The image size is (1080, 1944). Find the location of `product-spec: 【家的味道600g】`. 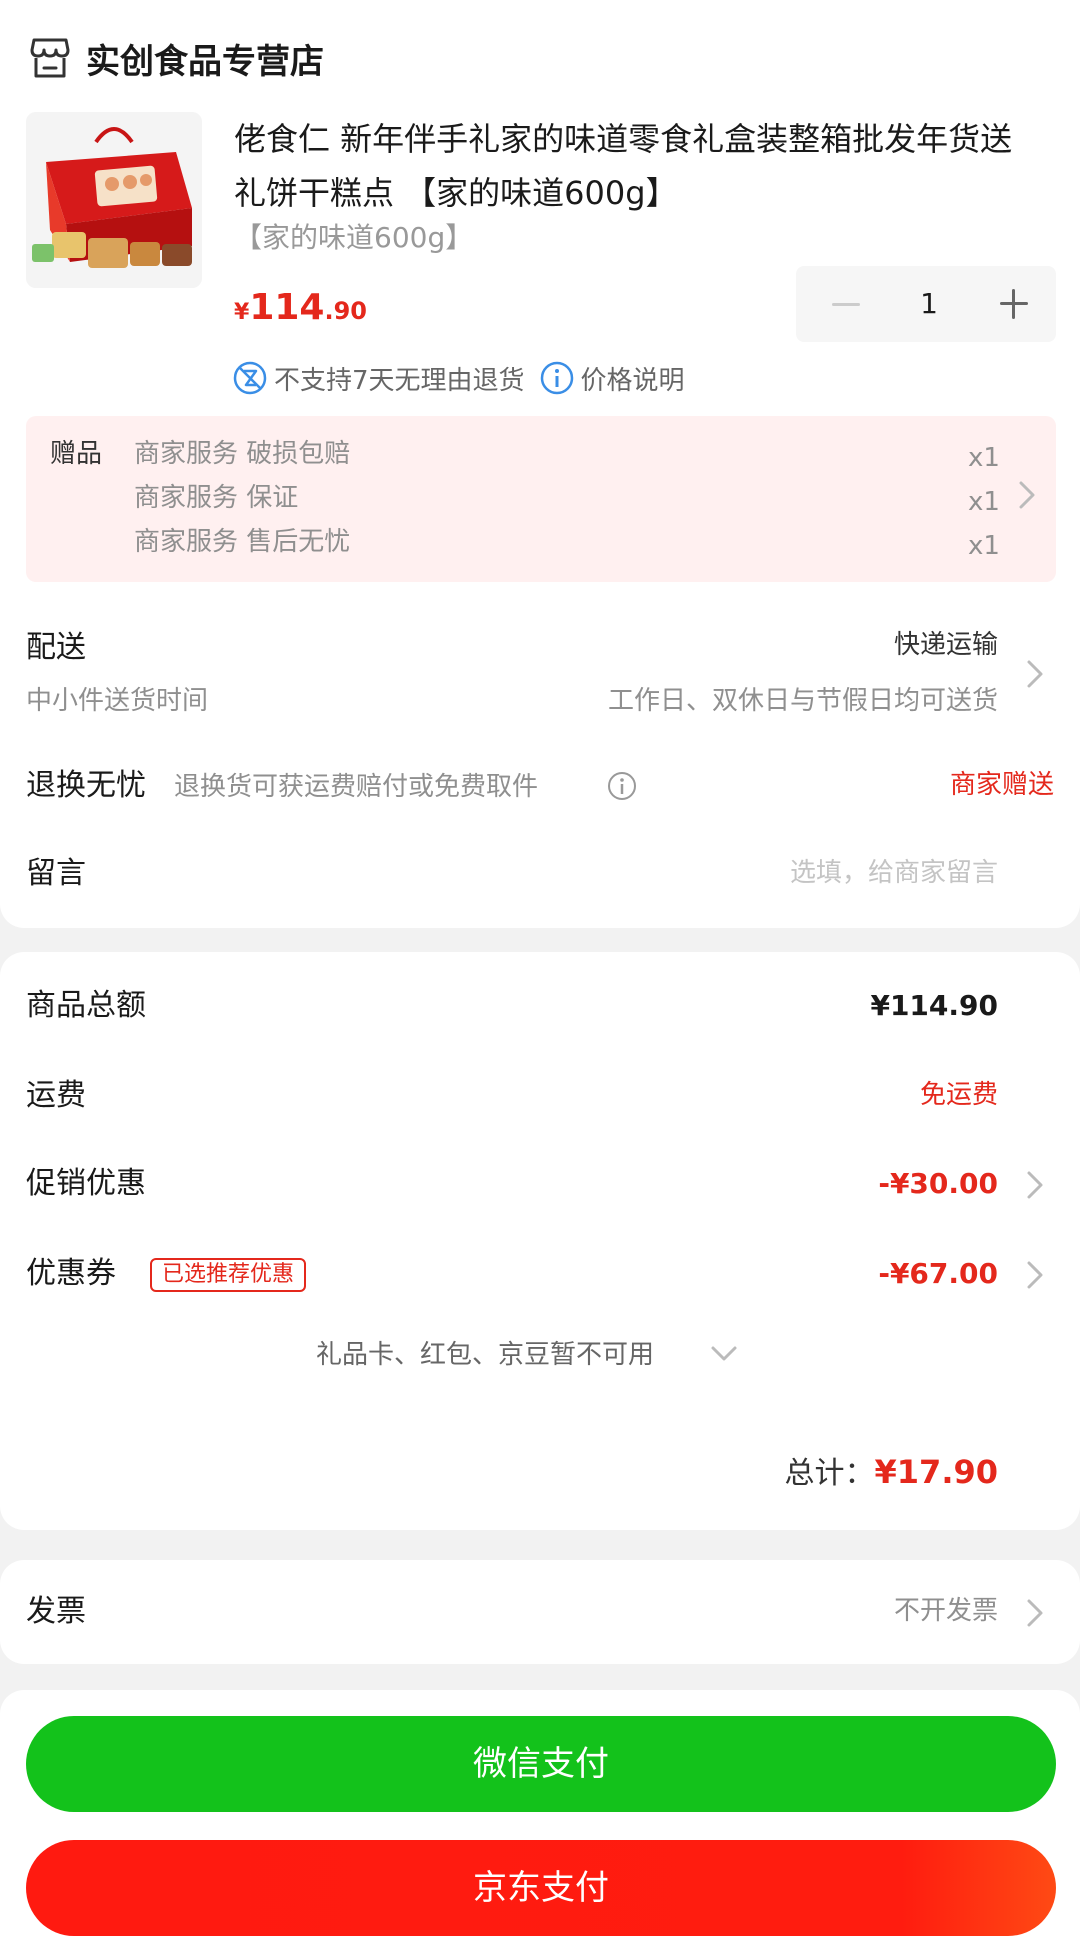

product-spec: 【家的味道600g】 is located at coordinates (354, 237).